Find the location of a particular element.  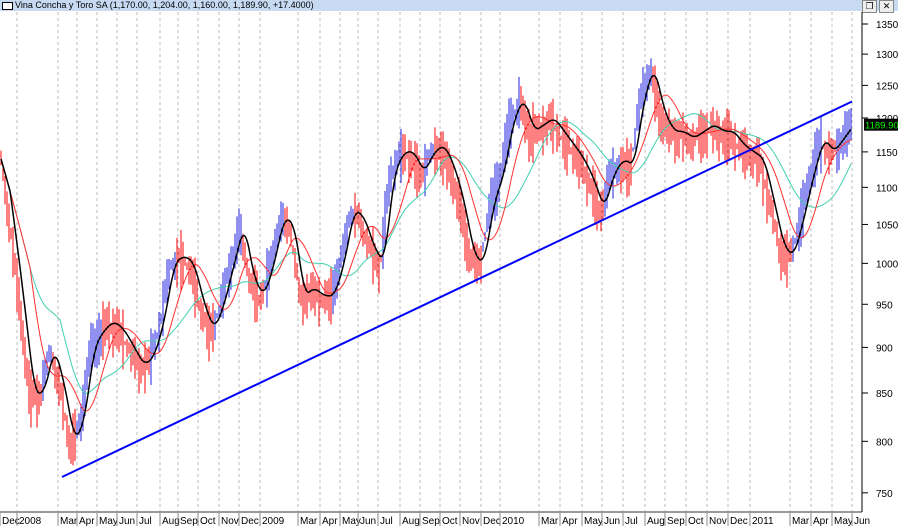

y-tick-label: 1100 is located at coordinates (887, 188).